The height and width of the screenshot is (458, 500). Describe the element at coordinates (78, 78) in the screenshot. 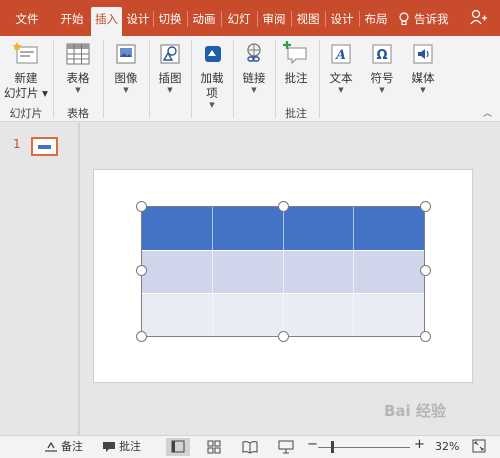

I see `table-label: 表格` at that location.